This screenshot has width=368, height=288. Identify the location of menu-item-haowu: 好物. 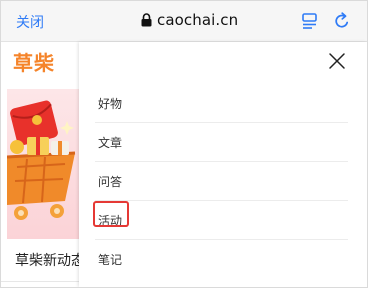
(221, 103).